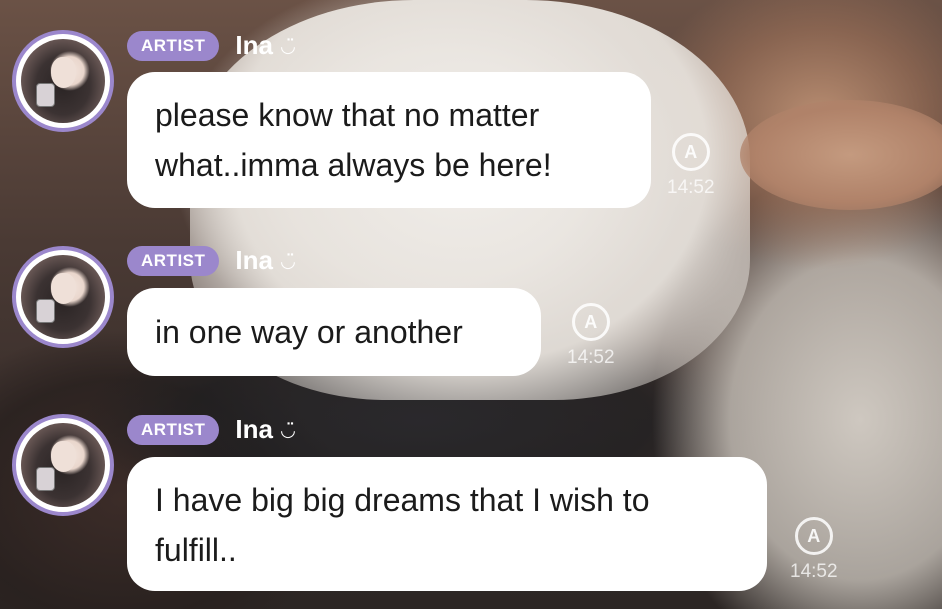 This screenshot has width=942, height=609. I want to click on message-text-line: what..imma always be here!, so click(353, 165).